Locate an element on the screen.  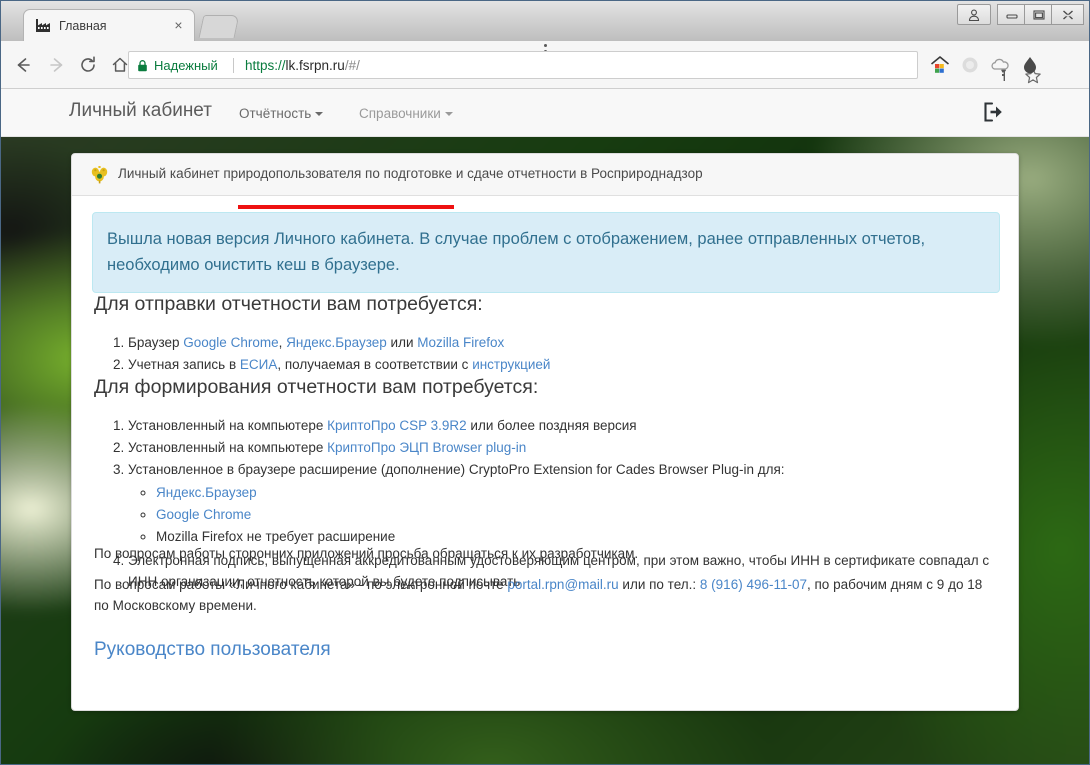
inline-text: Браузер is located at coordinates (156, 342).